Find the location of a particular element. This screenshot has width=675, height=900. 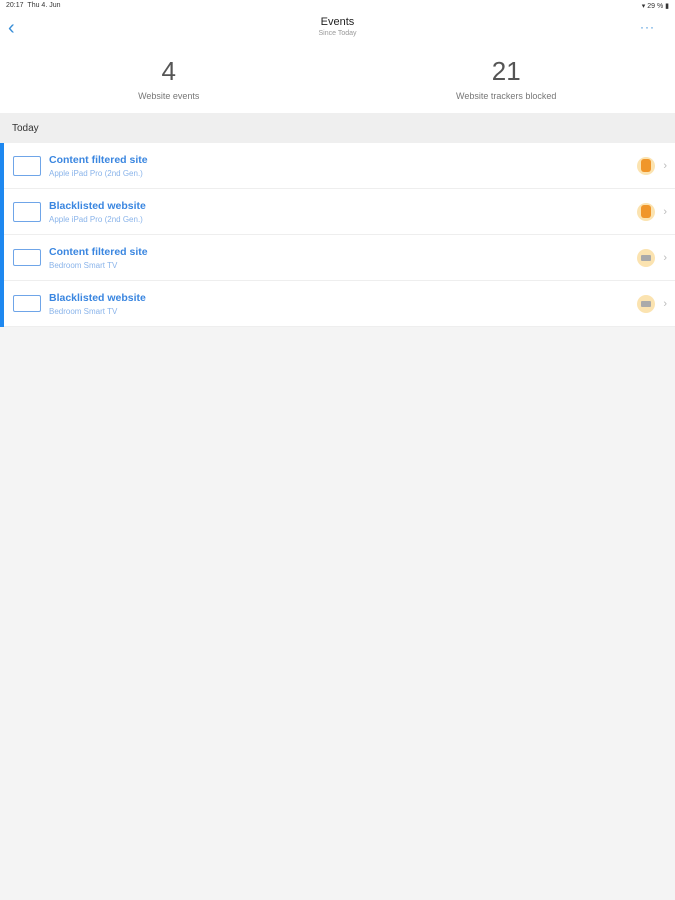

stat-label: Website events is located at coordinates (169, 96).